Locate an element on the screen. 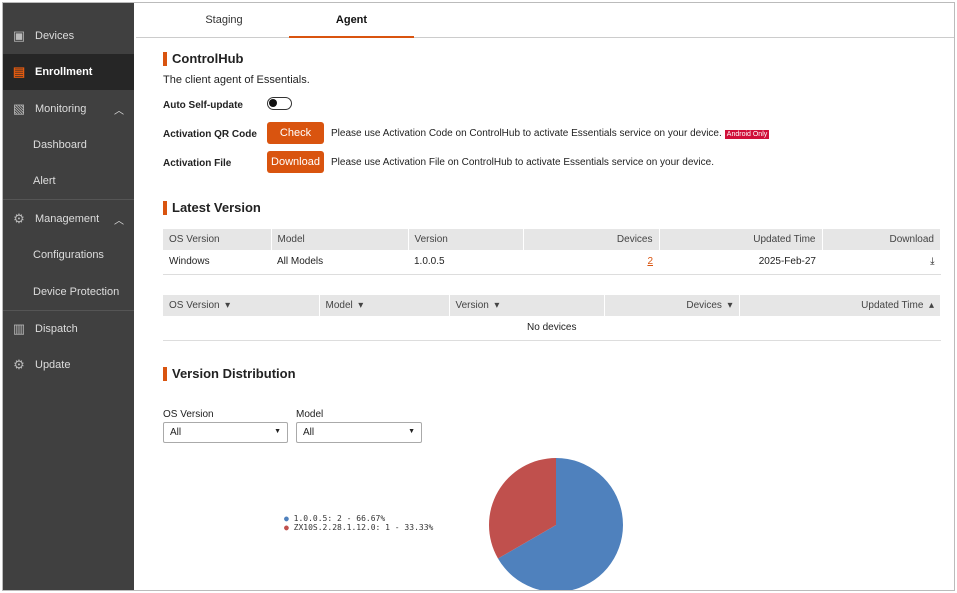 This screenshot has width=957, height=593. sidebar-item-alert: Alert is located at coordinates (68, 181).